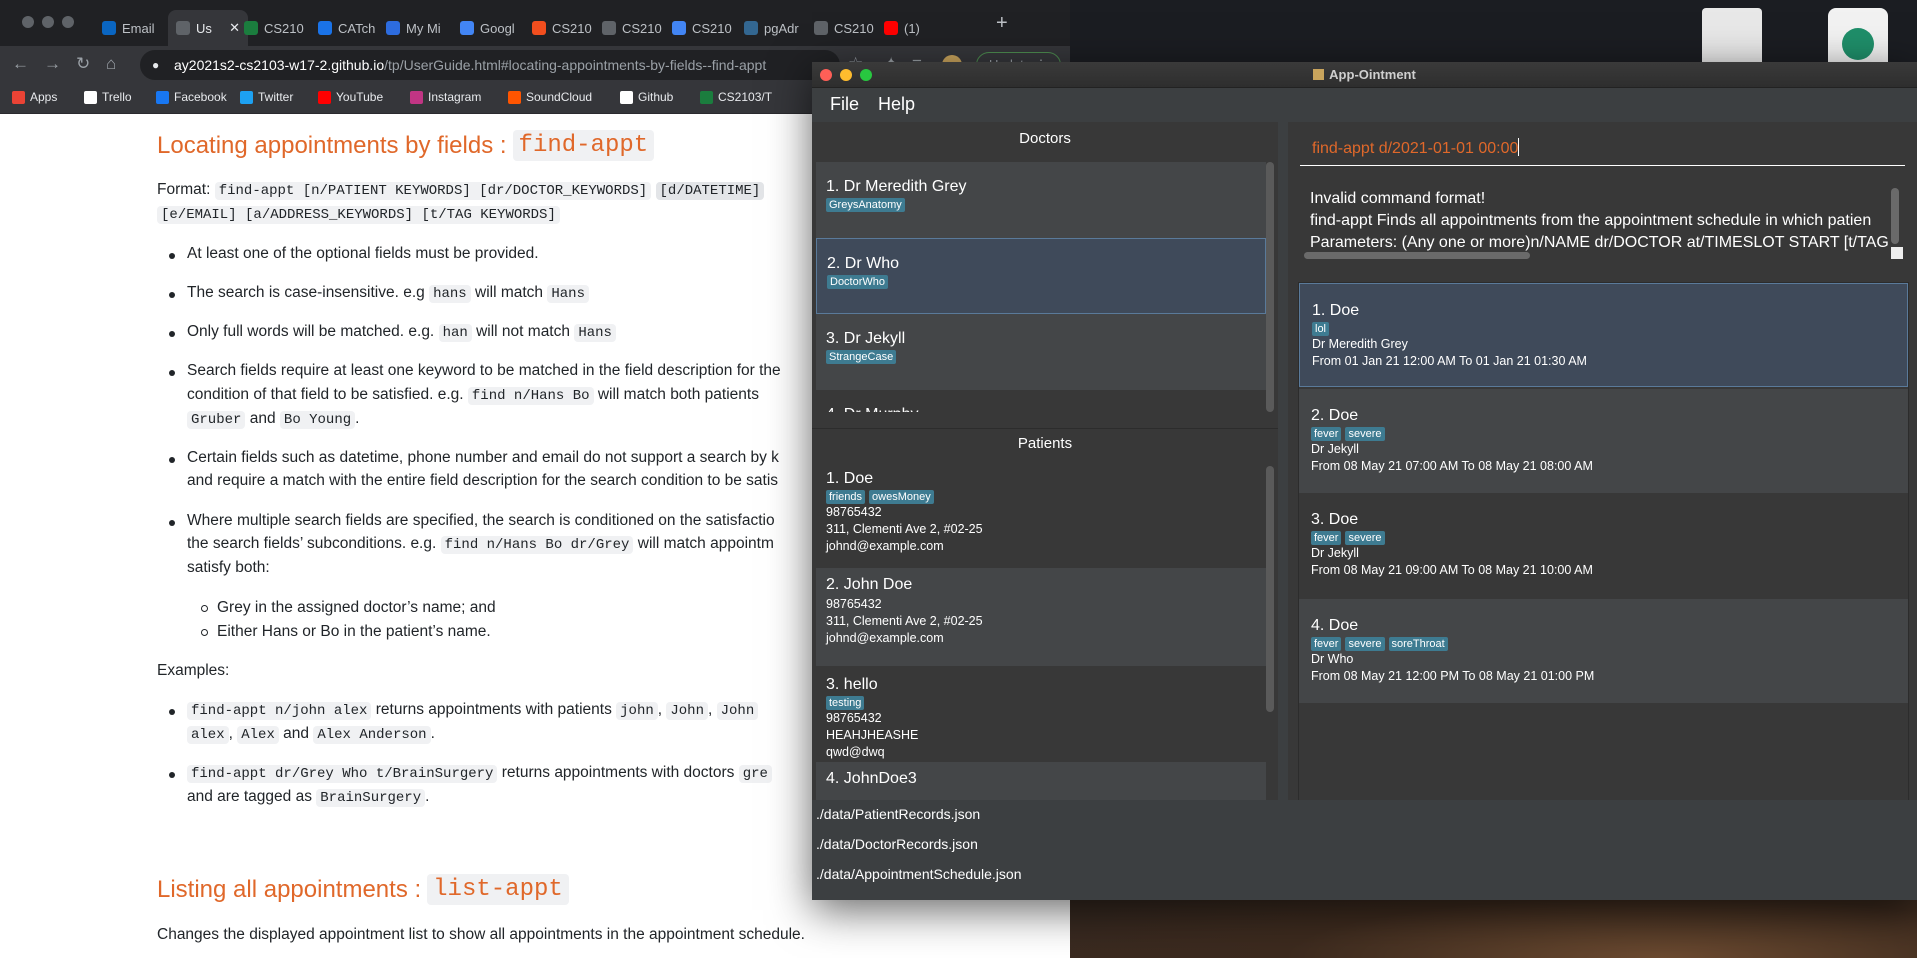 The height and width of the screenshot is (958, 1917). Describe the element at coordinates (755, 774) in the screenshot. I see `inline-code: gre` at that location.